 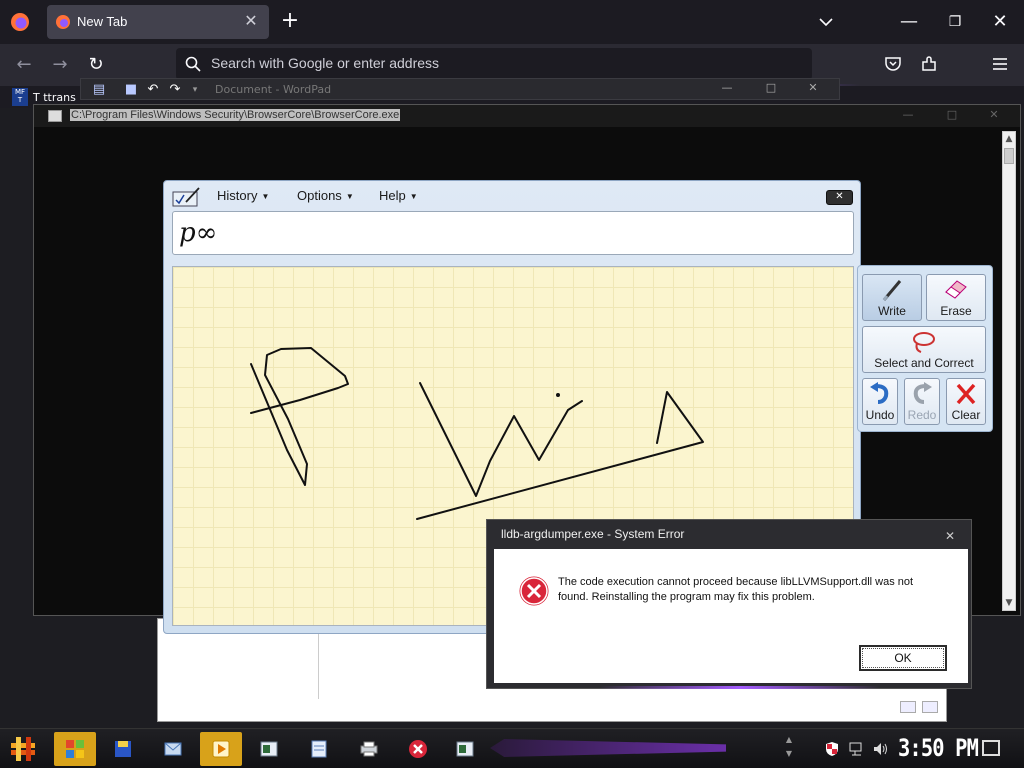 I want to click on undo-arrow-icon, so click(x=879, y=393).